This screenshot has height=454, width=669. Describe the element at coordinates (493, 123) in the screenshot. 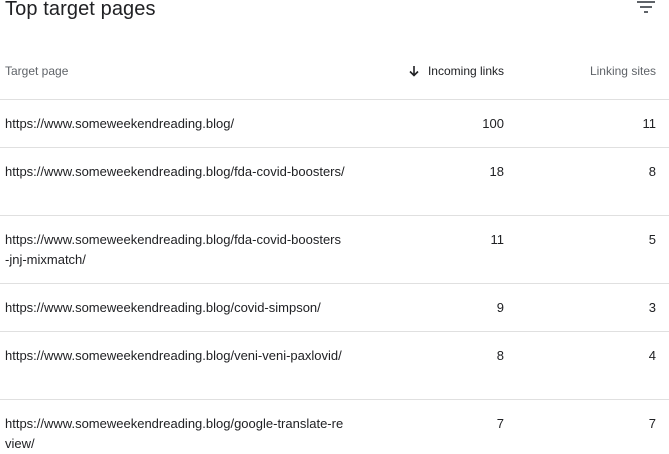

I see `incoming-links-count: 100` at that location.